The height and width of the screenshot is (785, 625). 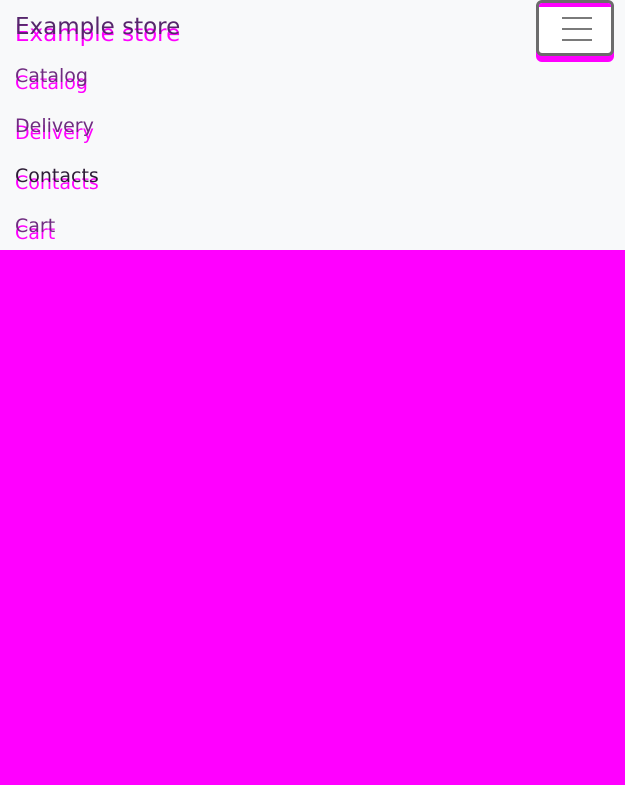 What do you see at coordinates (57, 235) in the screenshot?
I see `nav-item-cart: Cart Cart` at bounding box center [57, 235].